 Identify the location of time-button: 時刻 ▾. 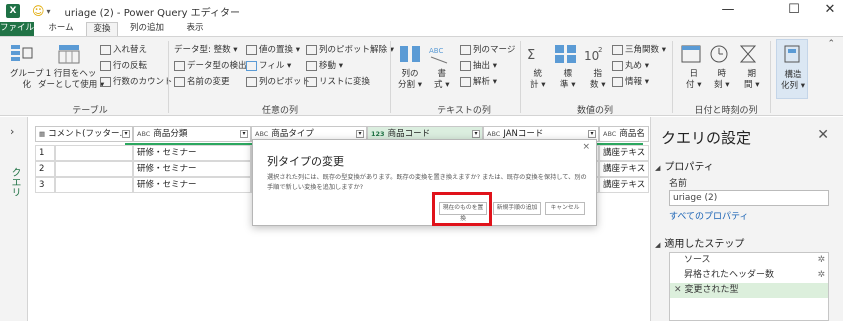
(721, 80).